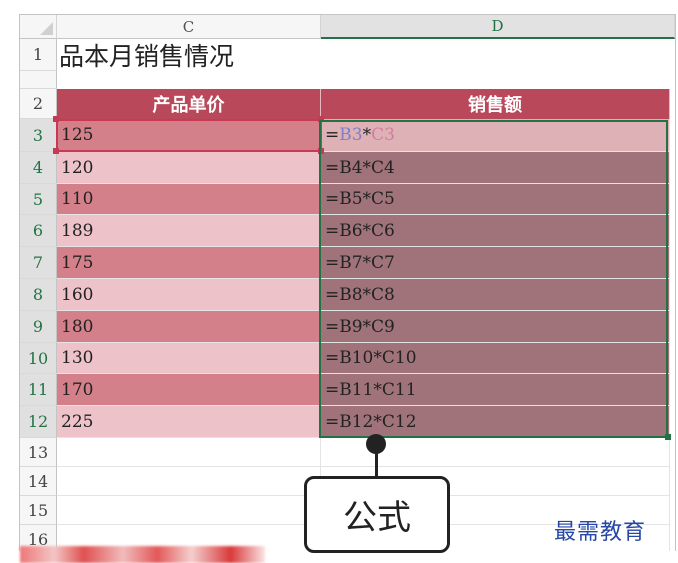  I want to click on formula-equals: =, so click(332, 135).